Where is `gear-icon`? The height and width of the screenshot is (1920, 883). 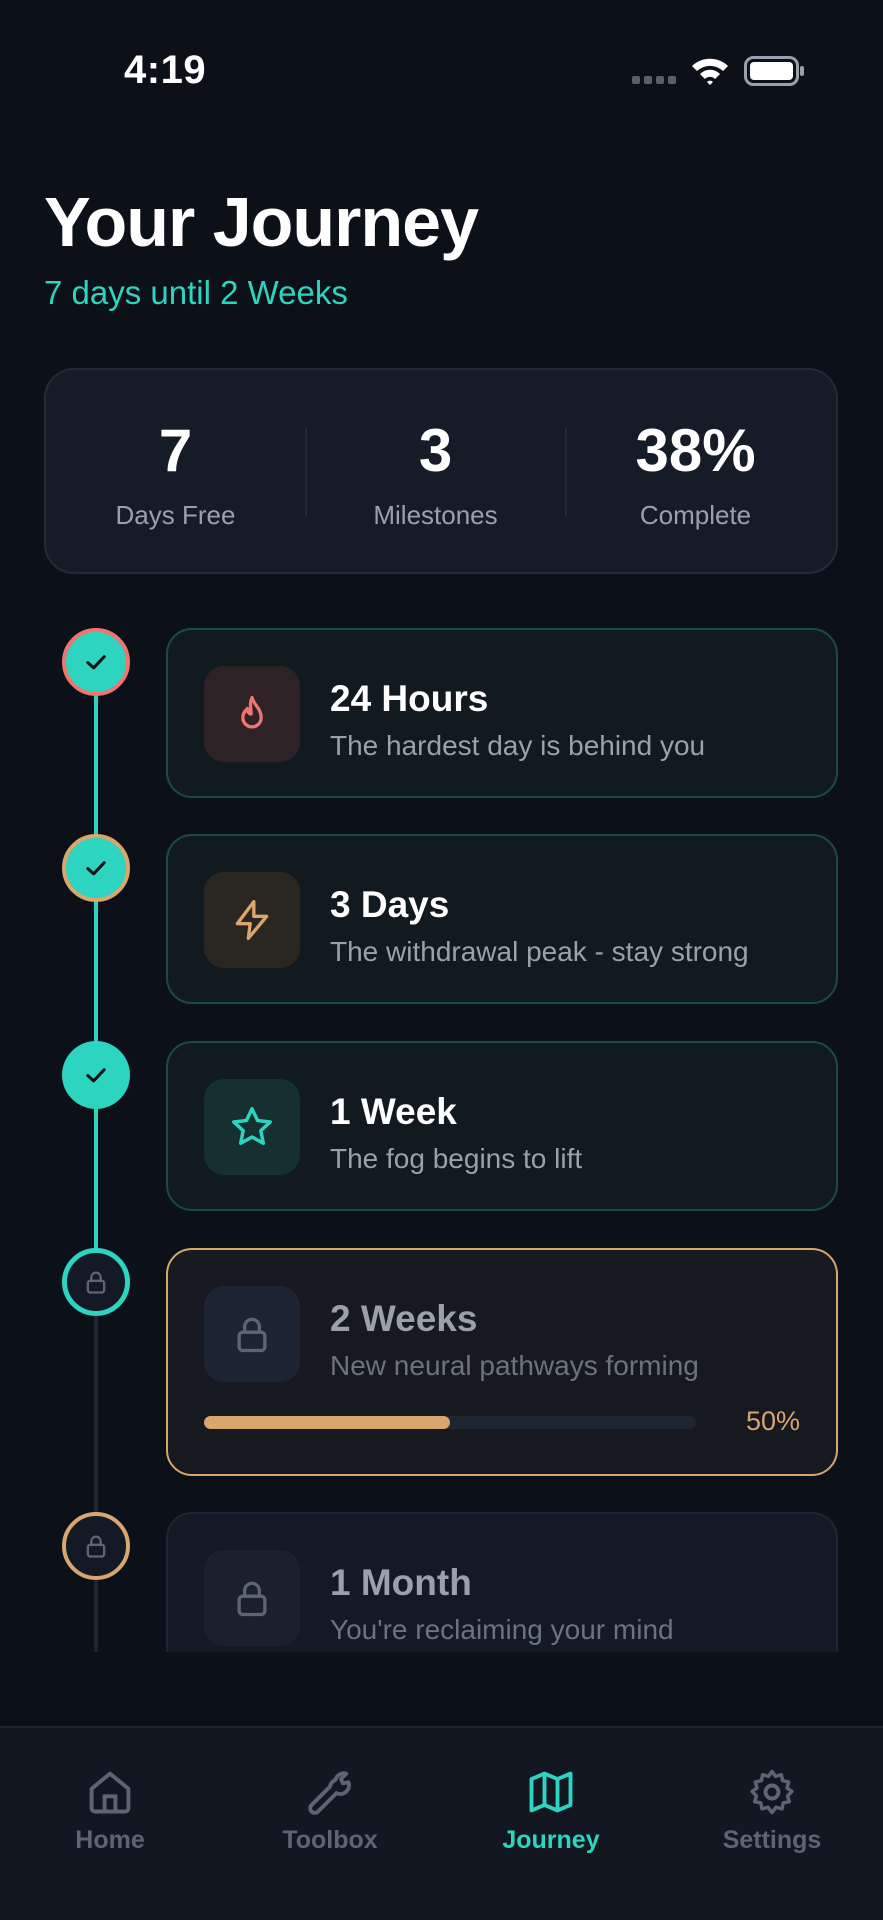
gear-icon is located at coordinates (772, 1792).